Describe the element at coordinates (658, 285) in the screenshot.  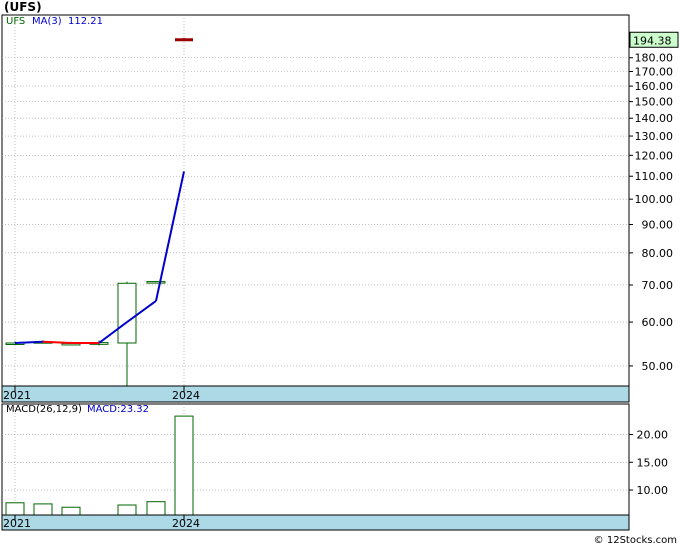
I see `price-tick-label: 70.00` at that location.